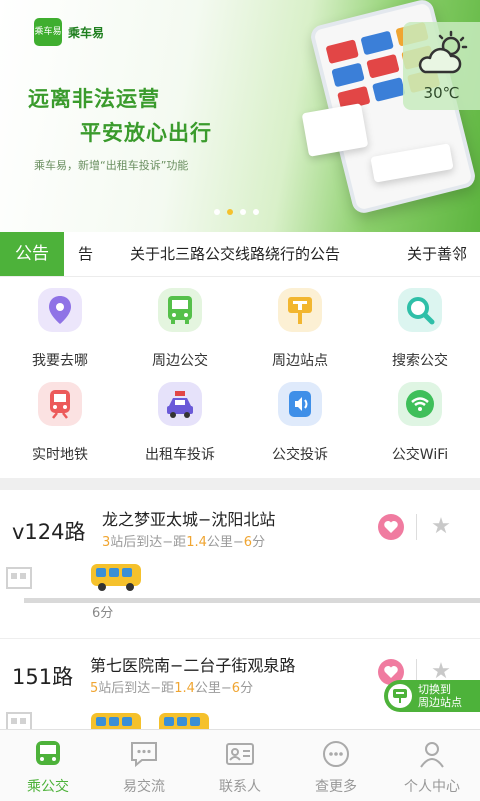  I want to click on bus-icon, so click(180, 310).